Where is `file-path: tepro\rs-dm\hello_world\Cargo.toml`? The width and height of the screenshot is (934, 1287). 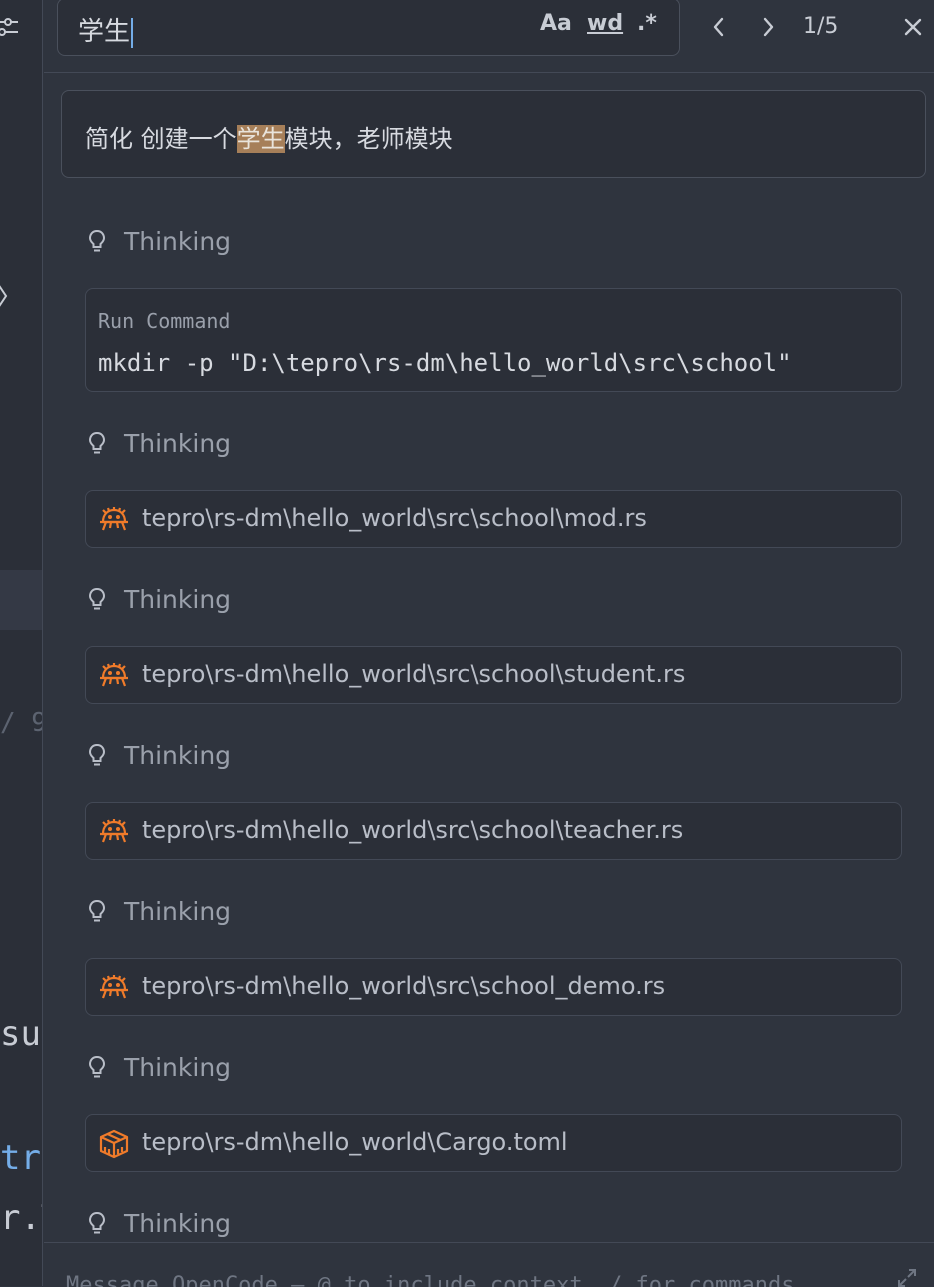
file-path: tepro\rs-dm\hello_world\Cargo.toml is located at coordinates (355, 1142).